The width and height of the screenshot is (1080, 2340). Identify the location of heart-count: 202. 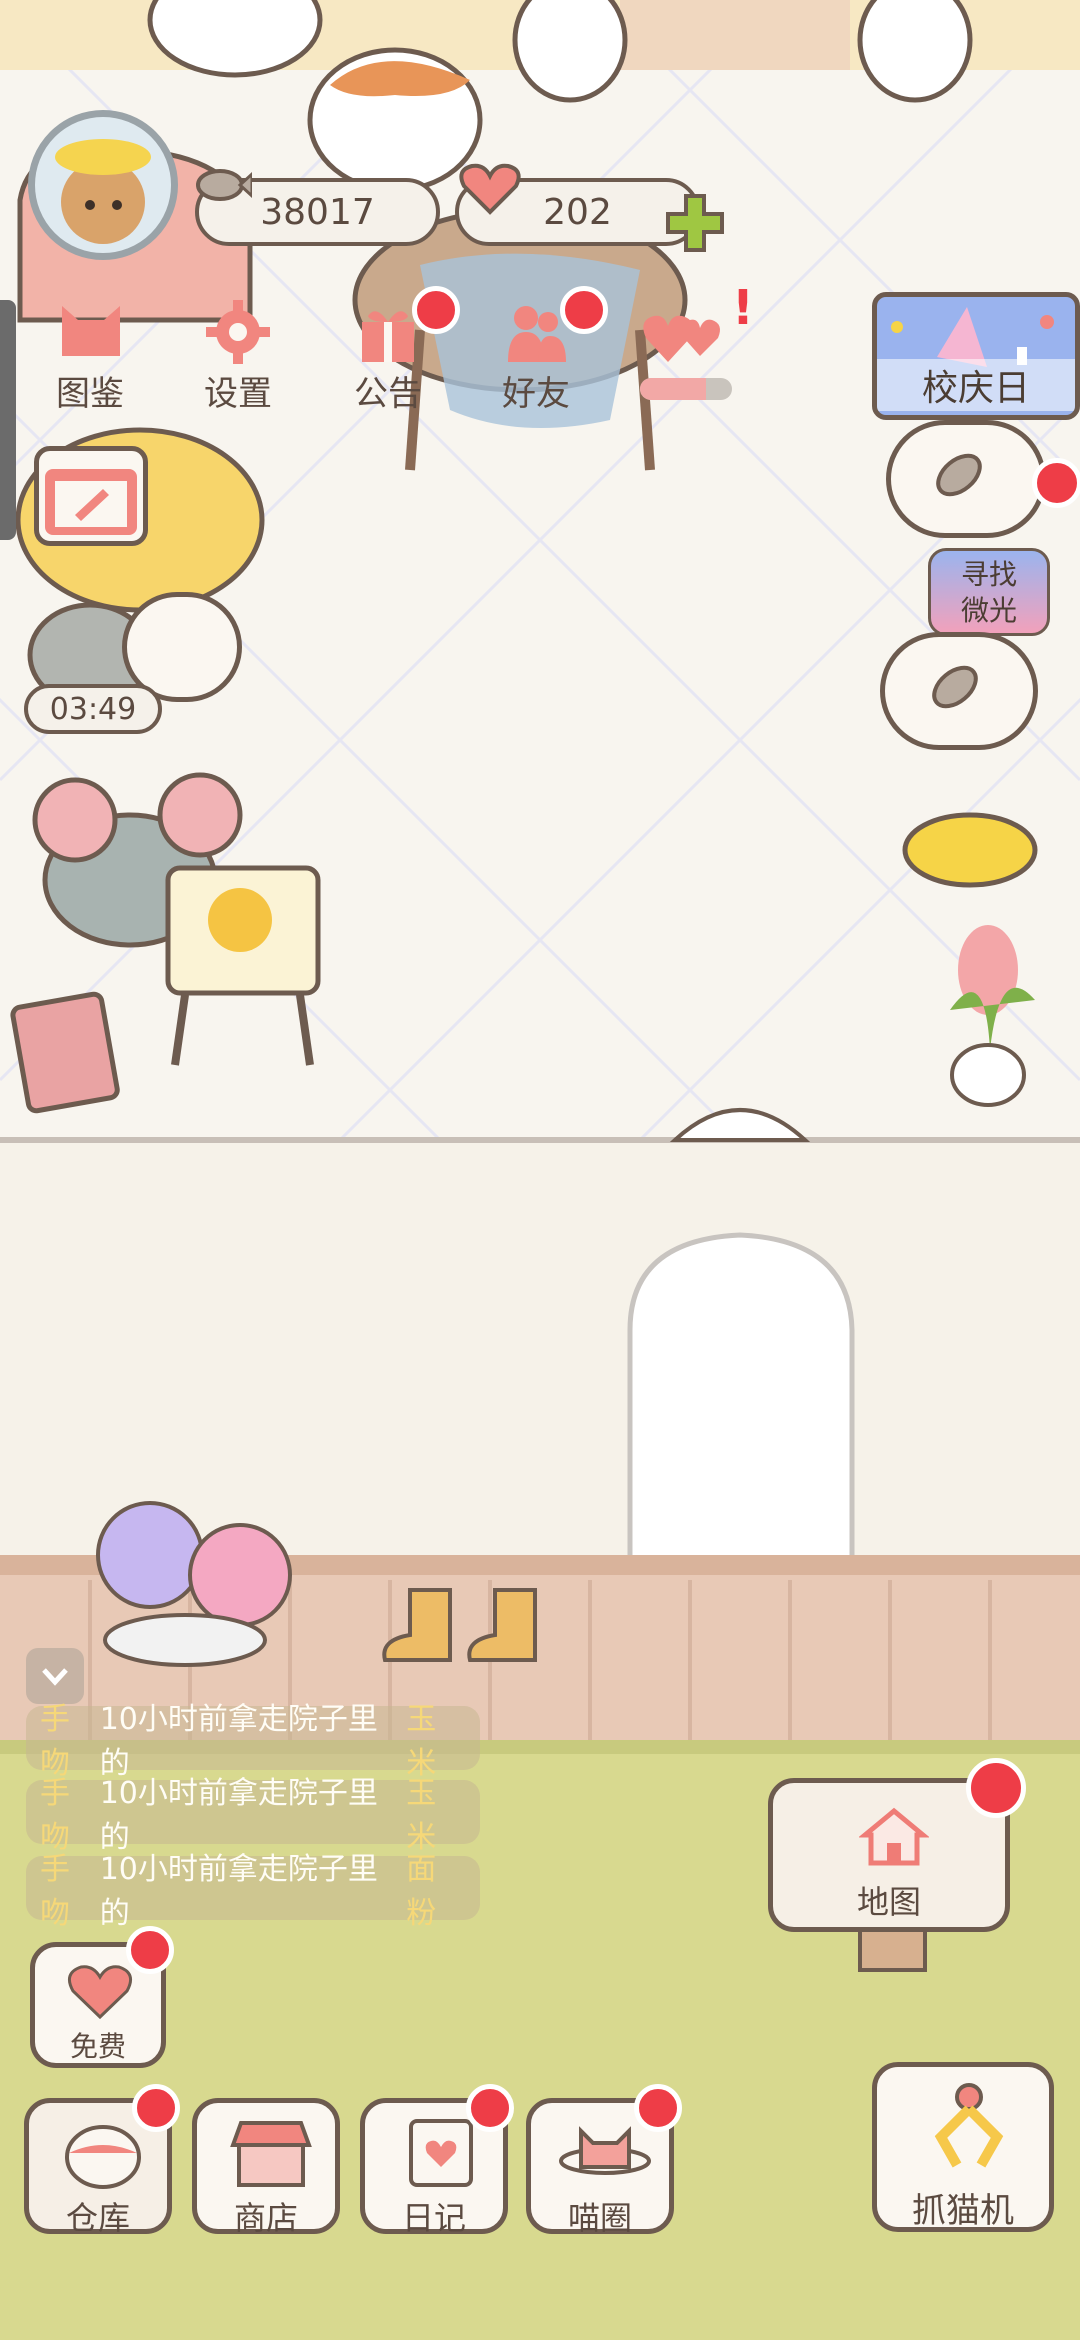
(577, 212).